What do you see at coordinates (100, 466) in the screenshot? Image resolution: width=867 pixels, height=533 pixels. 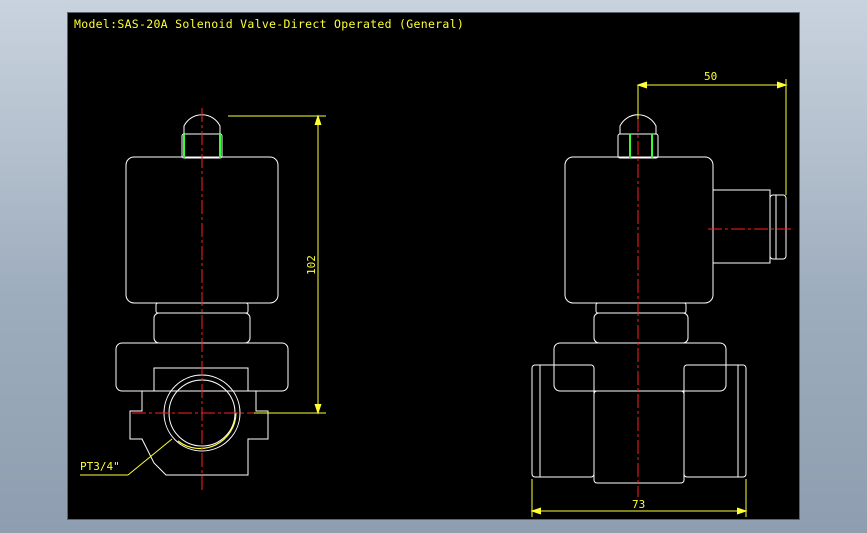 I see `port-label: PT3/4"` at bounding box center [100, 466].